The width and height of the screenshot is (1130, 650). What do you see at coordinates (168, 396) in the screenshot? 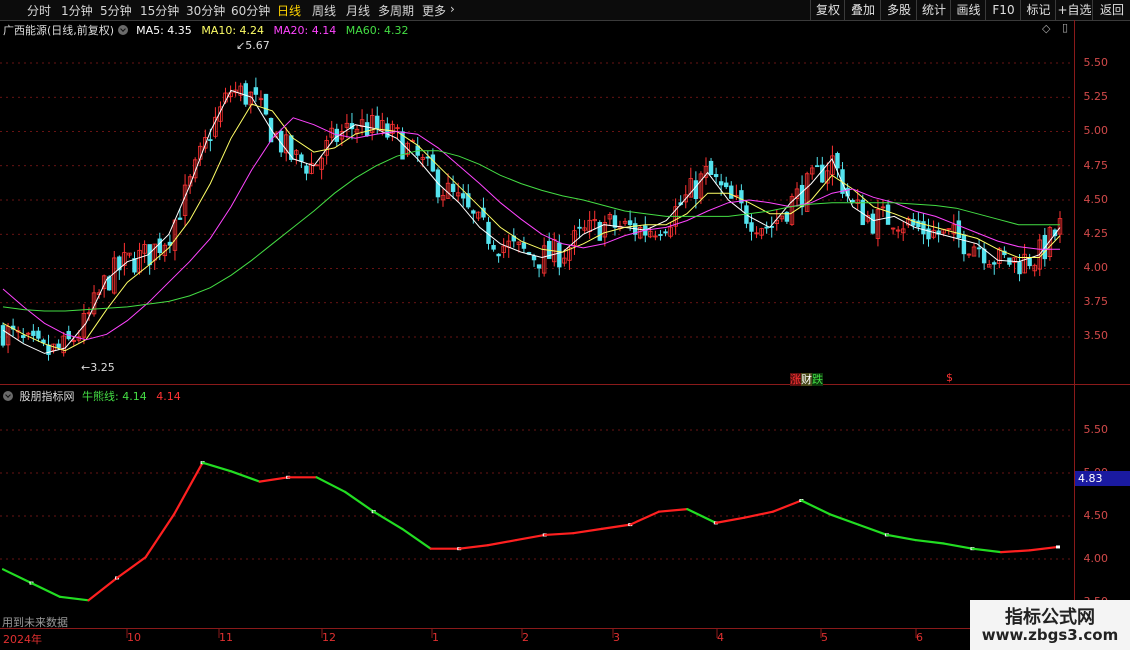
I see `bear-line-value: 4.14` at bounding box center [168, 396].